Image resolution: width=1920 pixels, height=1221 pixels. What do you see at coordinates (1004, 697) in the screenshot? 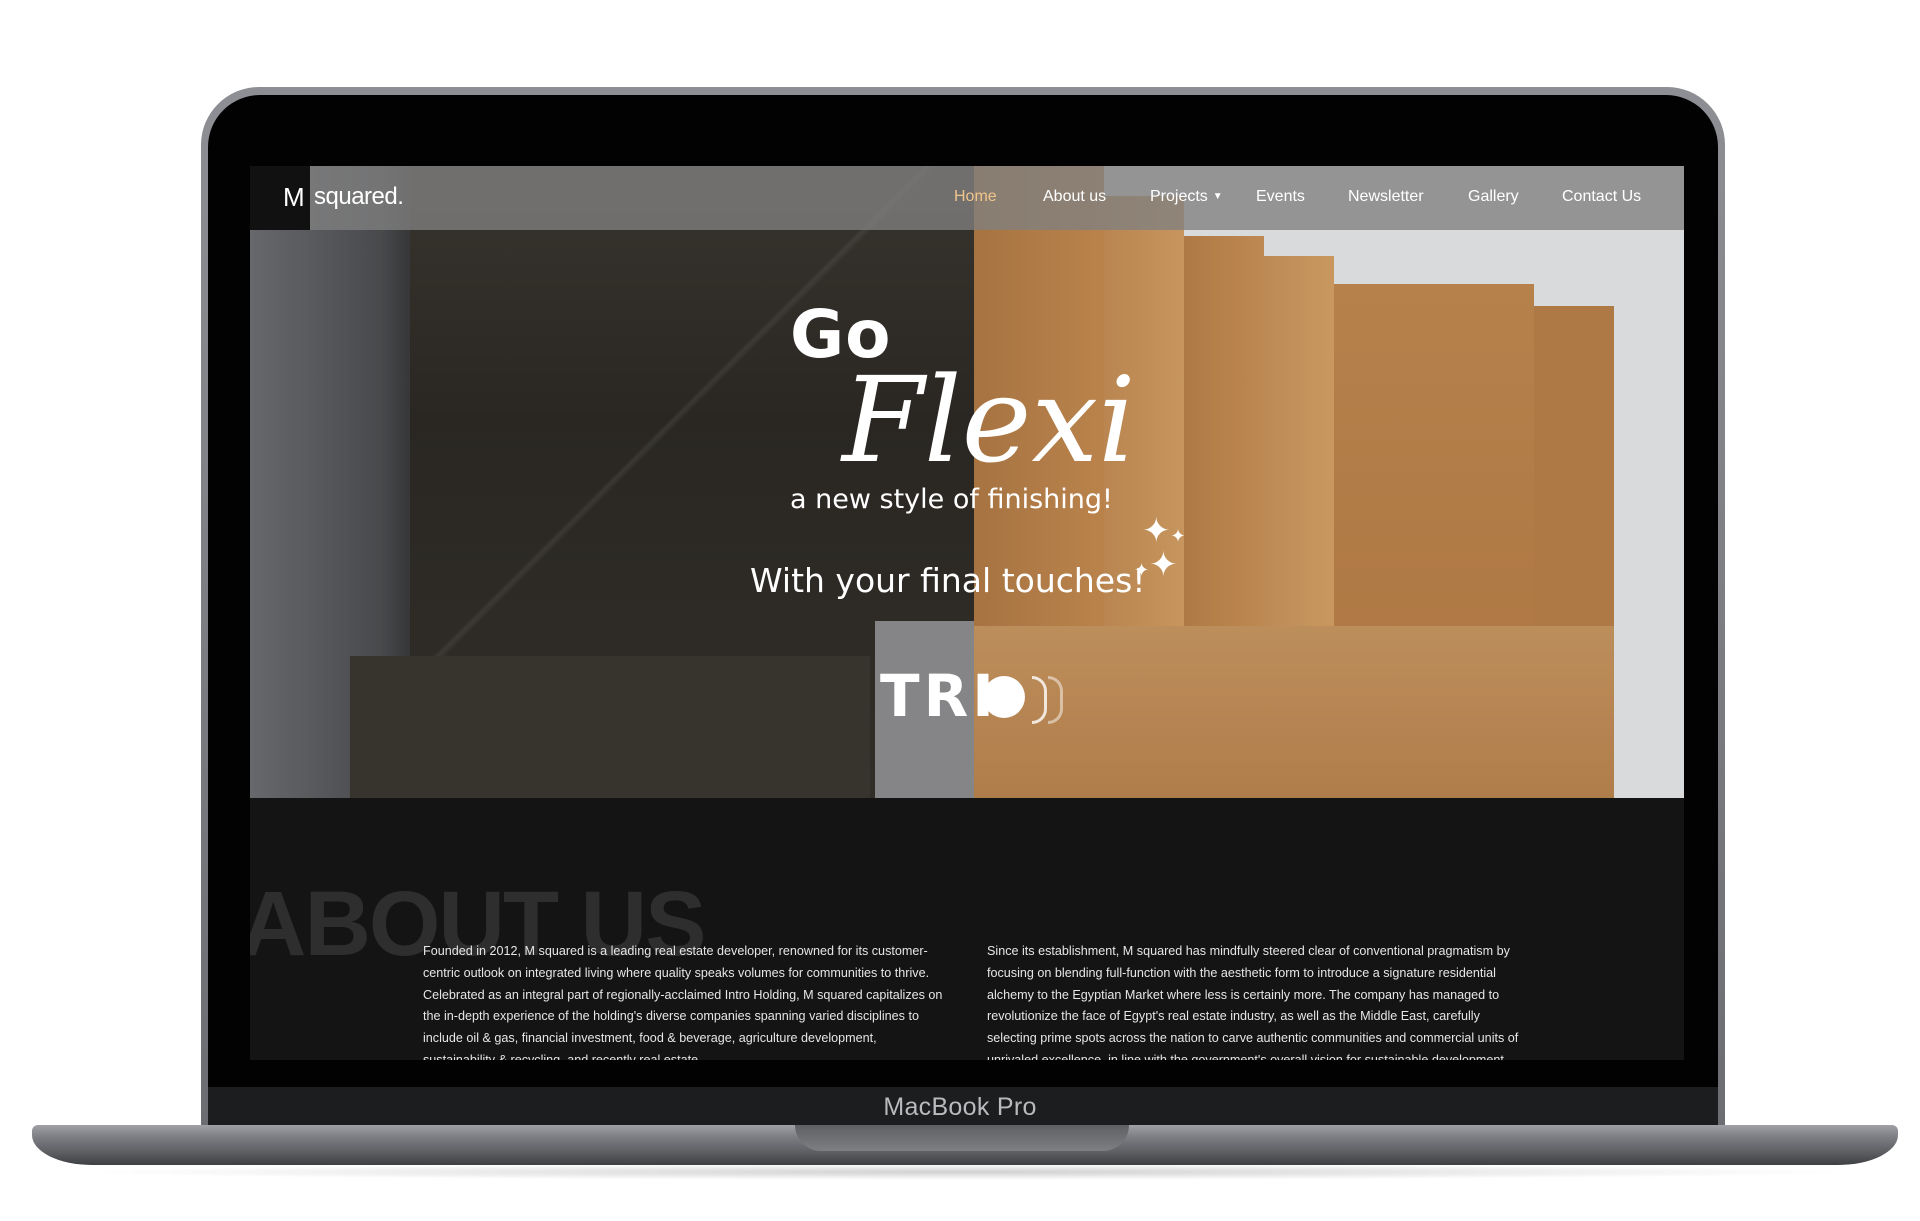
I see `trio-logo-dot` at bounding box center [1004, 697].